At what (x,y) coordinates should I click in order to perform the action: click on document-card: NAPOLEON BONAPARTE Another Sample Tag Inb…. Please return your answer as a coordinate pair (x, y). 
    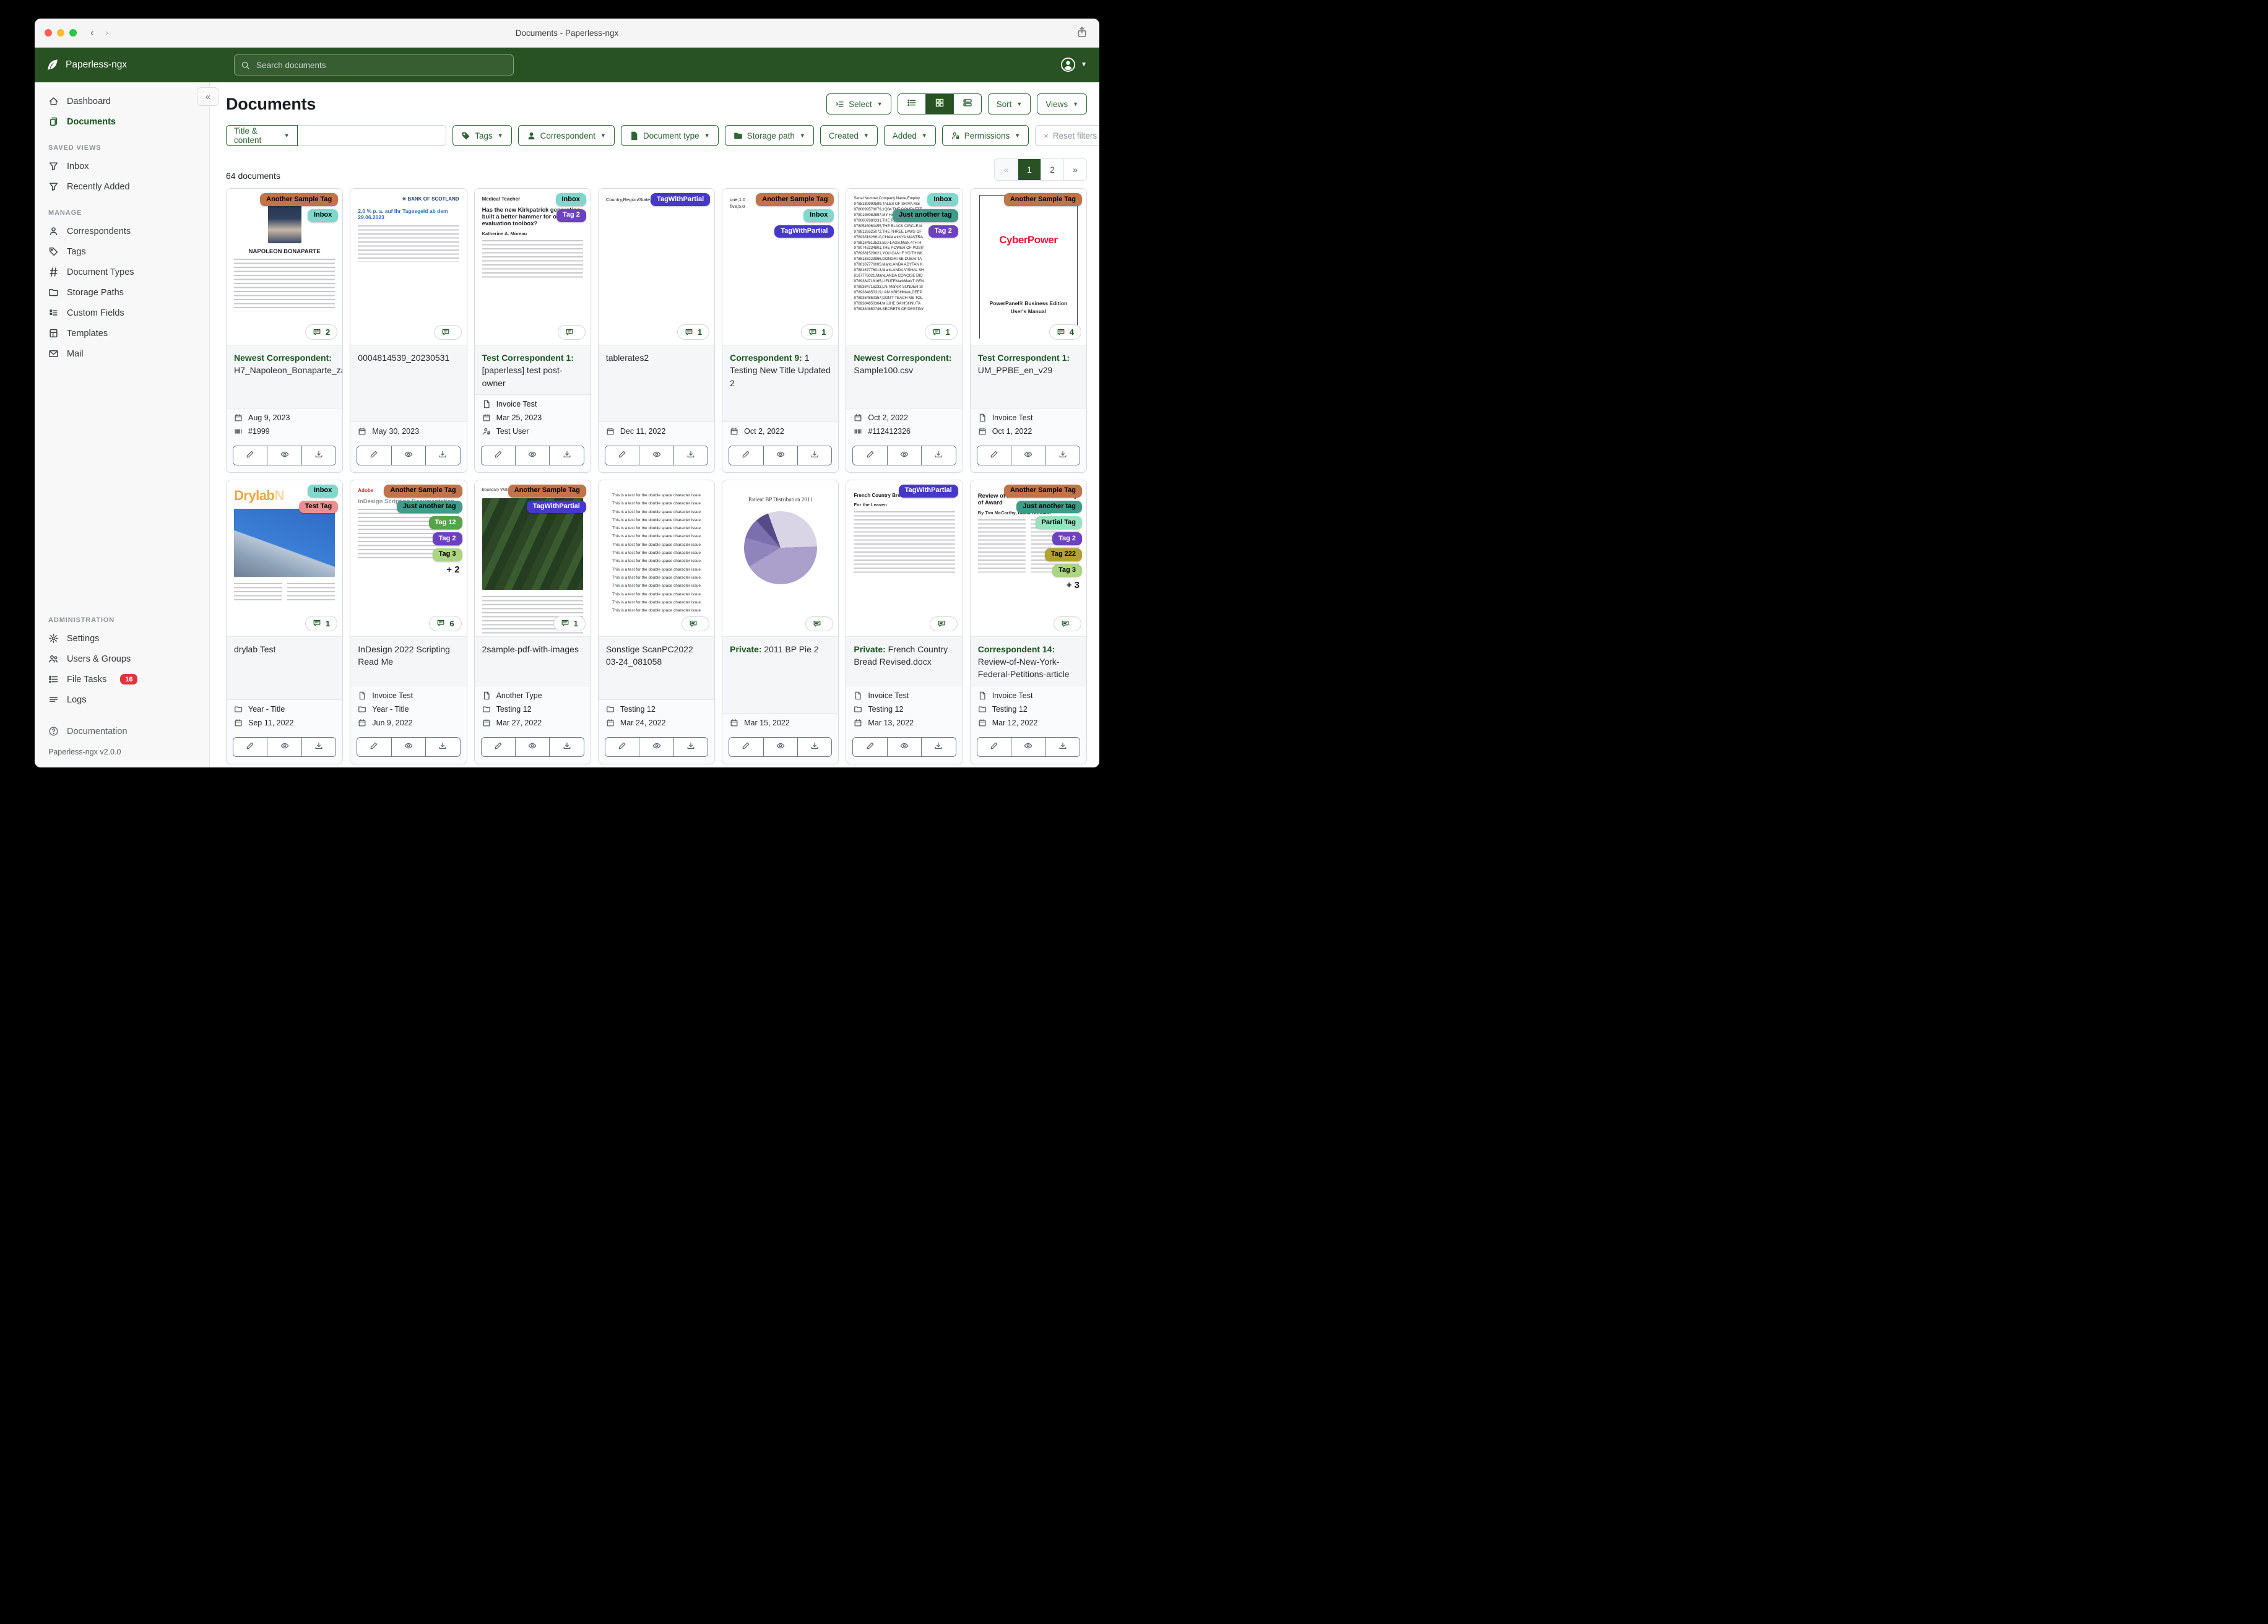
    Looking at the image, I should click on (285, 330).